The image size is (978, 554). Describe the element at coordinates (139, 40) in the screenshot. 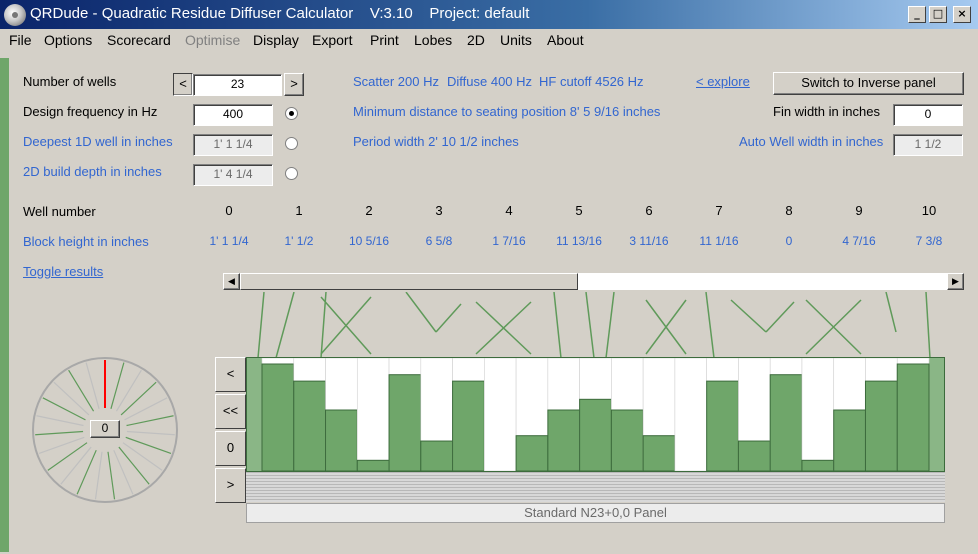

I see `menu-scorecard: Scorecard` at that location.